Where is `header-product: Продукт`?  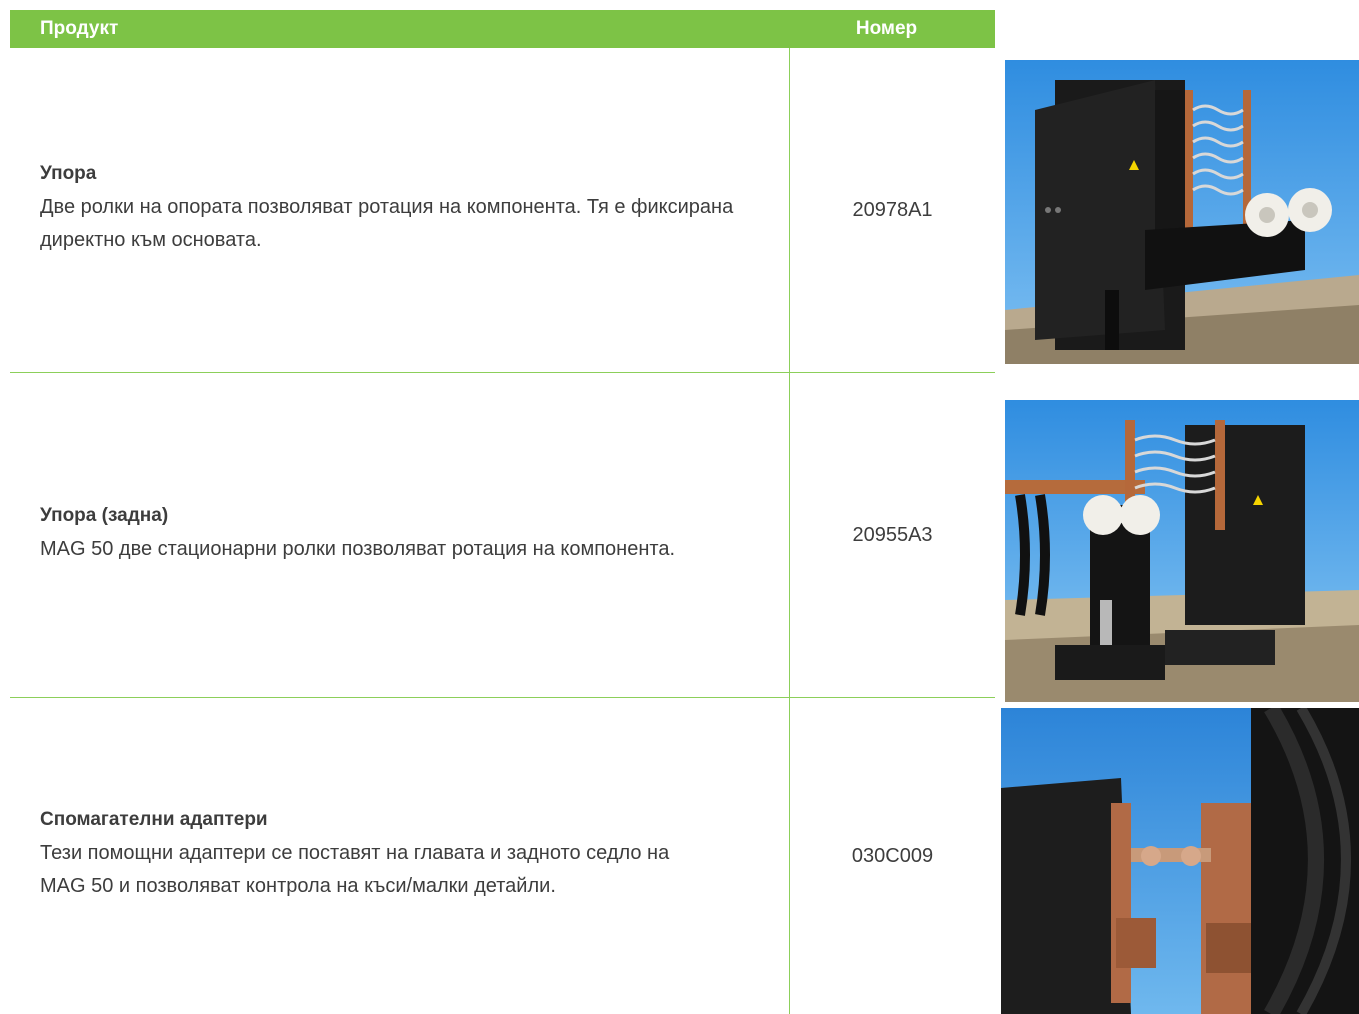
header-product: Продукт is located at coordinates (79, 28).